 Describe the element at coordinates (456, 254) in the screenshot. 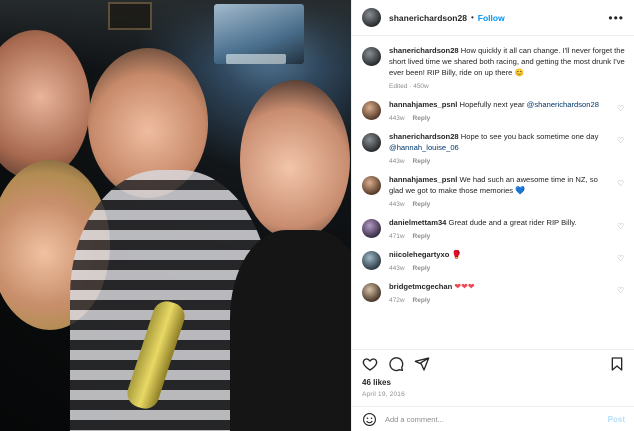

I see `boxing-glove-icon: 🥊` at that location.